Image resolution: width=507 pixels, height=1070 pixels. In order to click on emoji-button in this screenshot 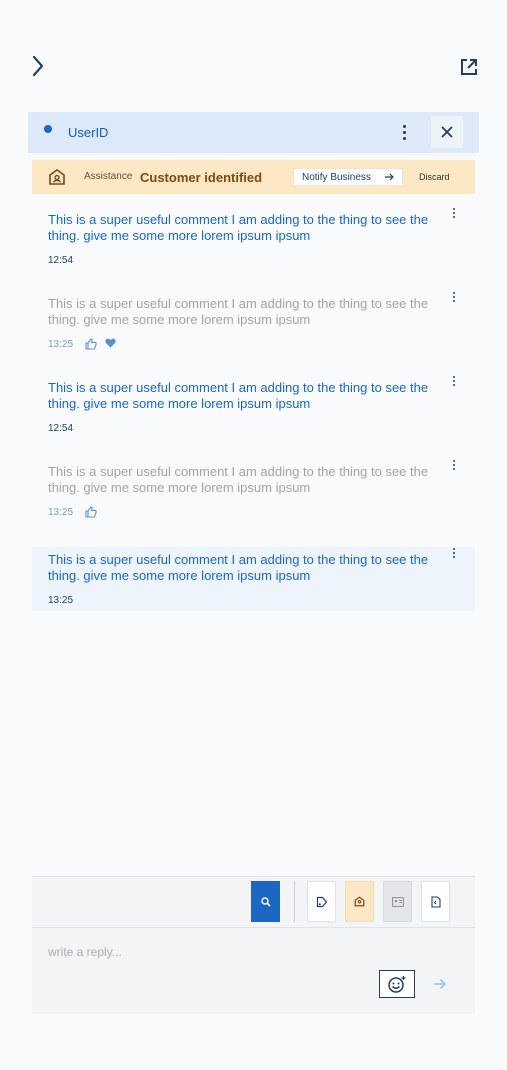, I will do `click(397, 984)`.